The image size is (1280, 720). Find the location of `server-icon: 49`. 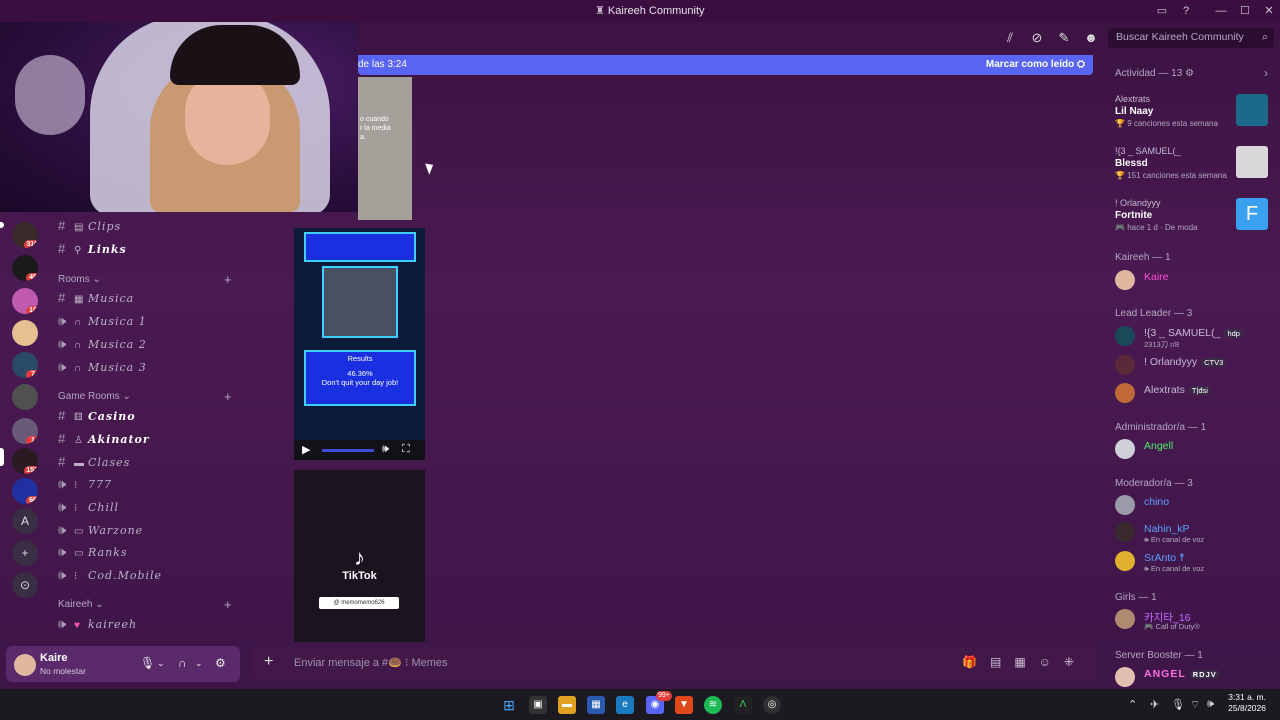

server-icon: 49 is located at coordinates (25, 268).